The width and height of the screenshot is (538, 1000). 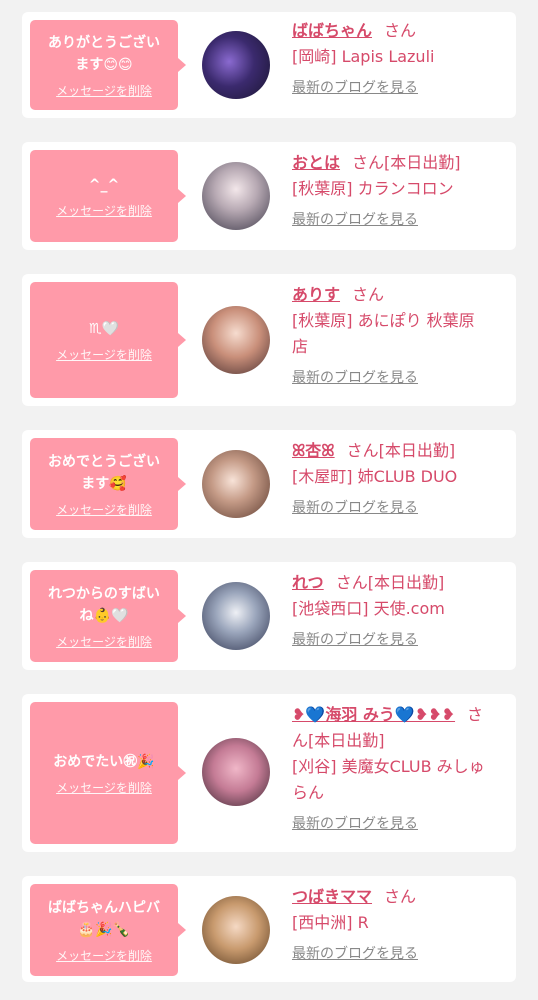 I want to click on member-info: つばきママ さん [西中洲] R 最新のブログを見る, so click(x=400, y=924).